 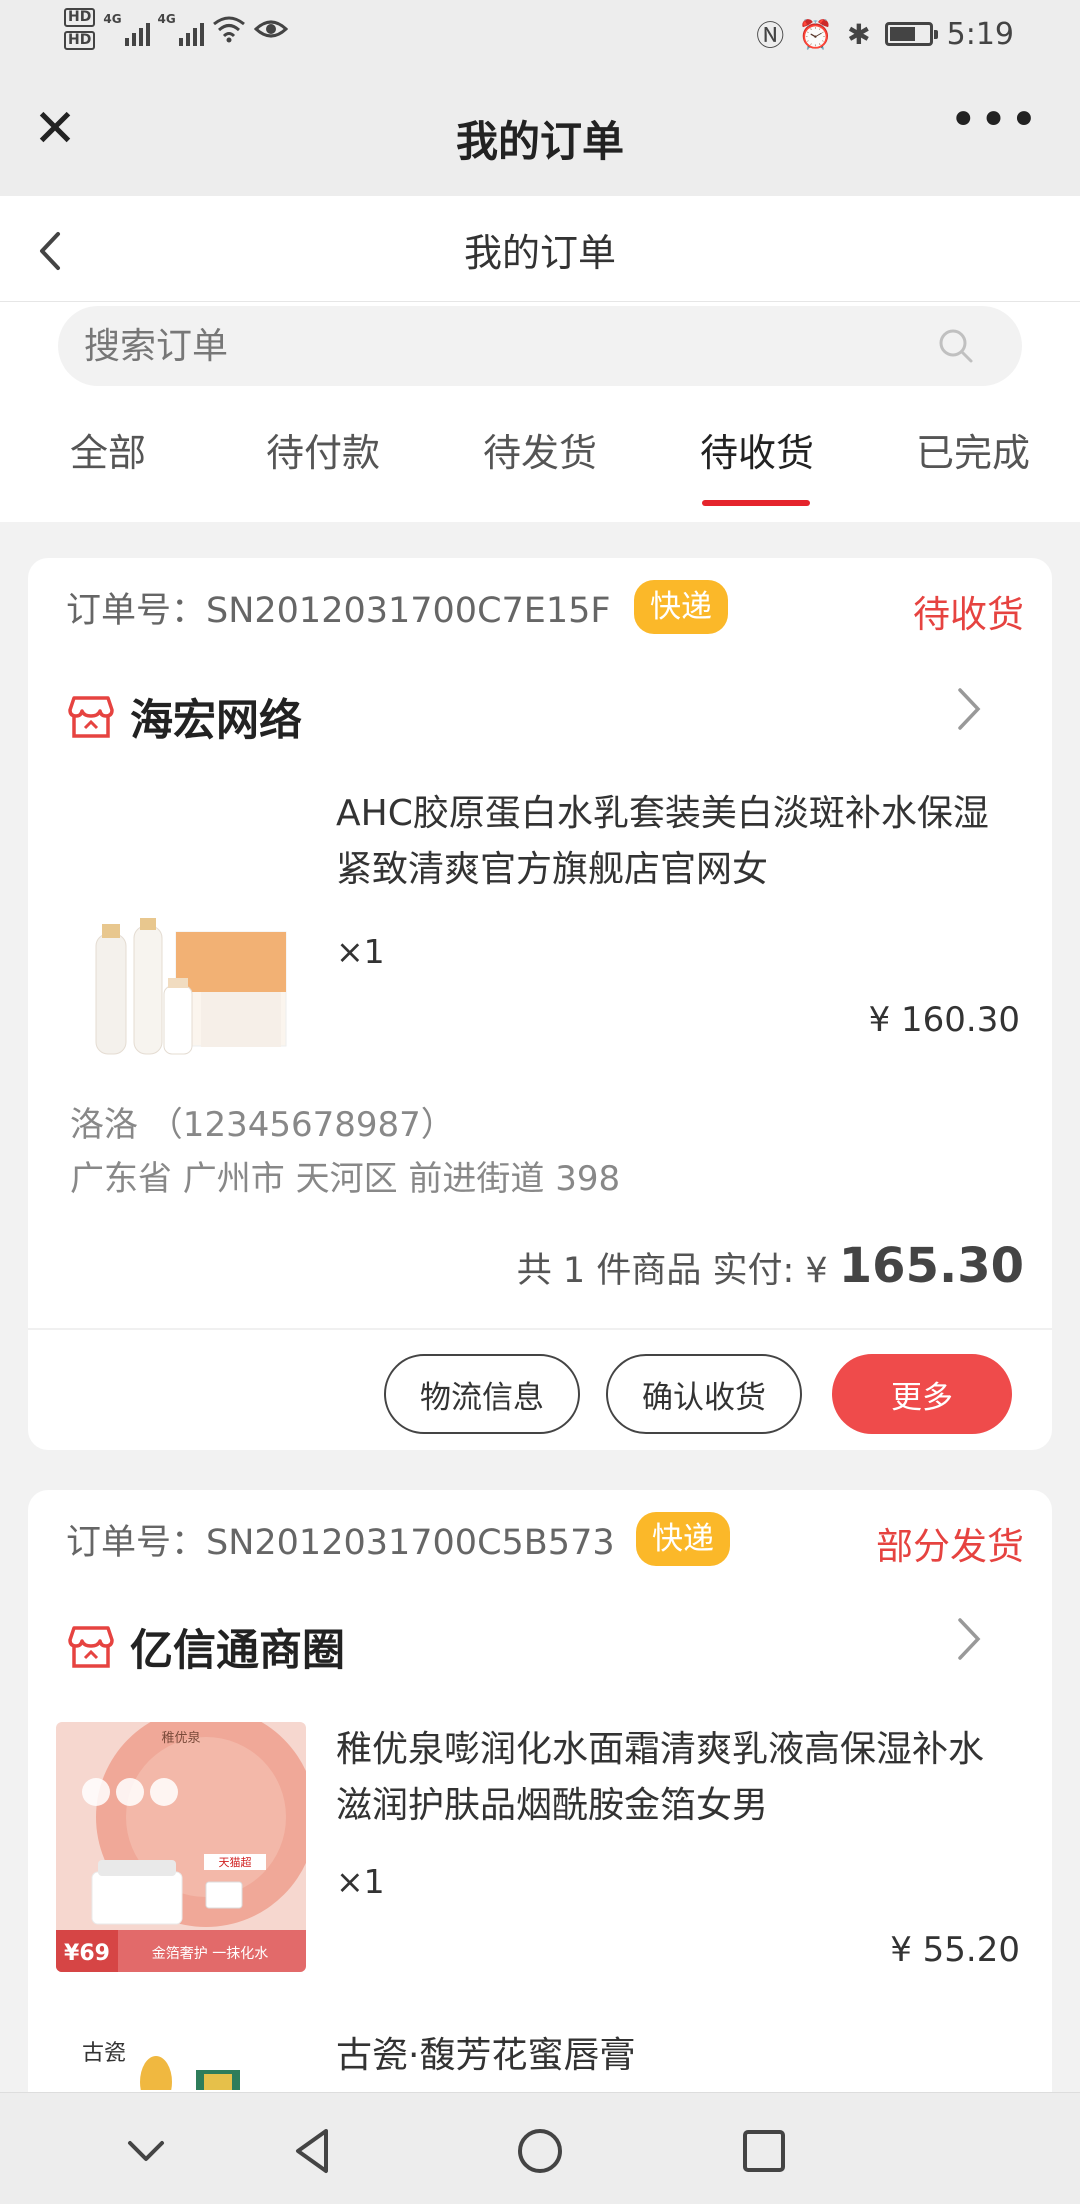 What do you see at coordinates (80, 29) in the screenshot?
I see `hd-indicators: HD HD` at bounding box center [80, 29].